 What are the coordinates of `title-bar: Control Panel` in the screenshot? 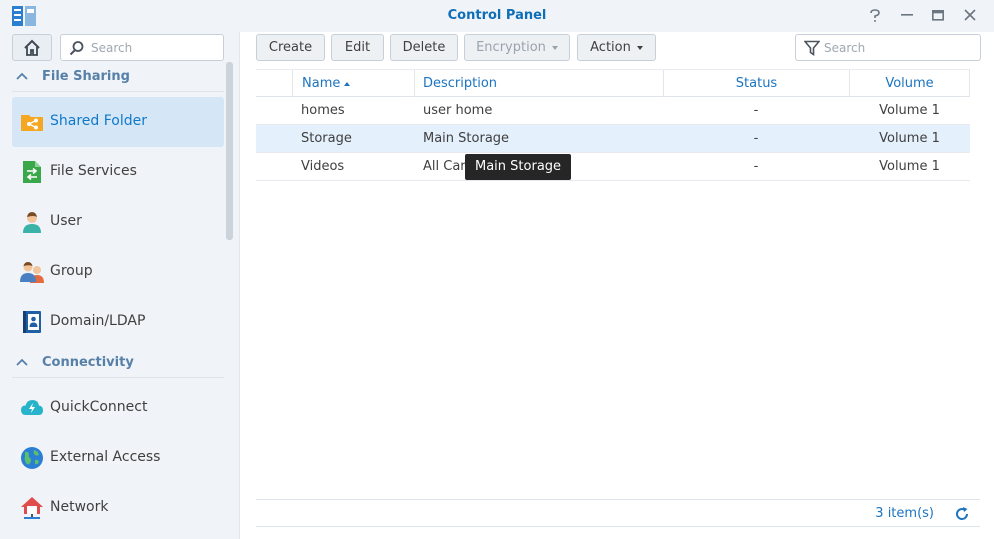 It's located at (497, 16).